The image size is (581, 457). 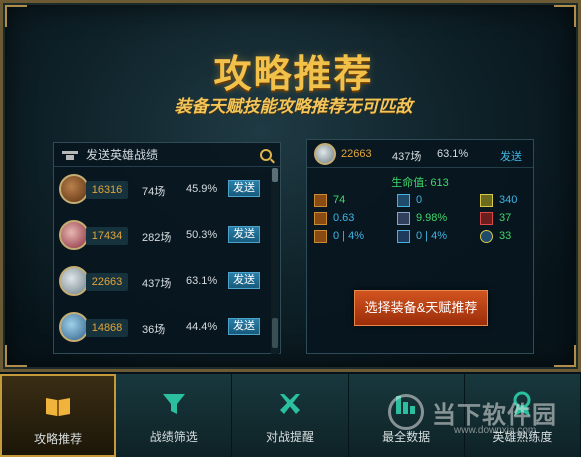 I want to click on hero-id: 16316, so click(x=107, y=190).